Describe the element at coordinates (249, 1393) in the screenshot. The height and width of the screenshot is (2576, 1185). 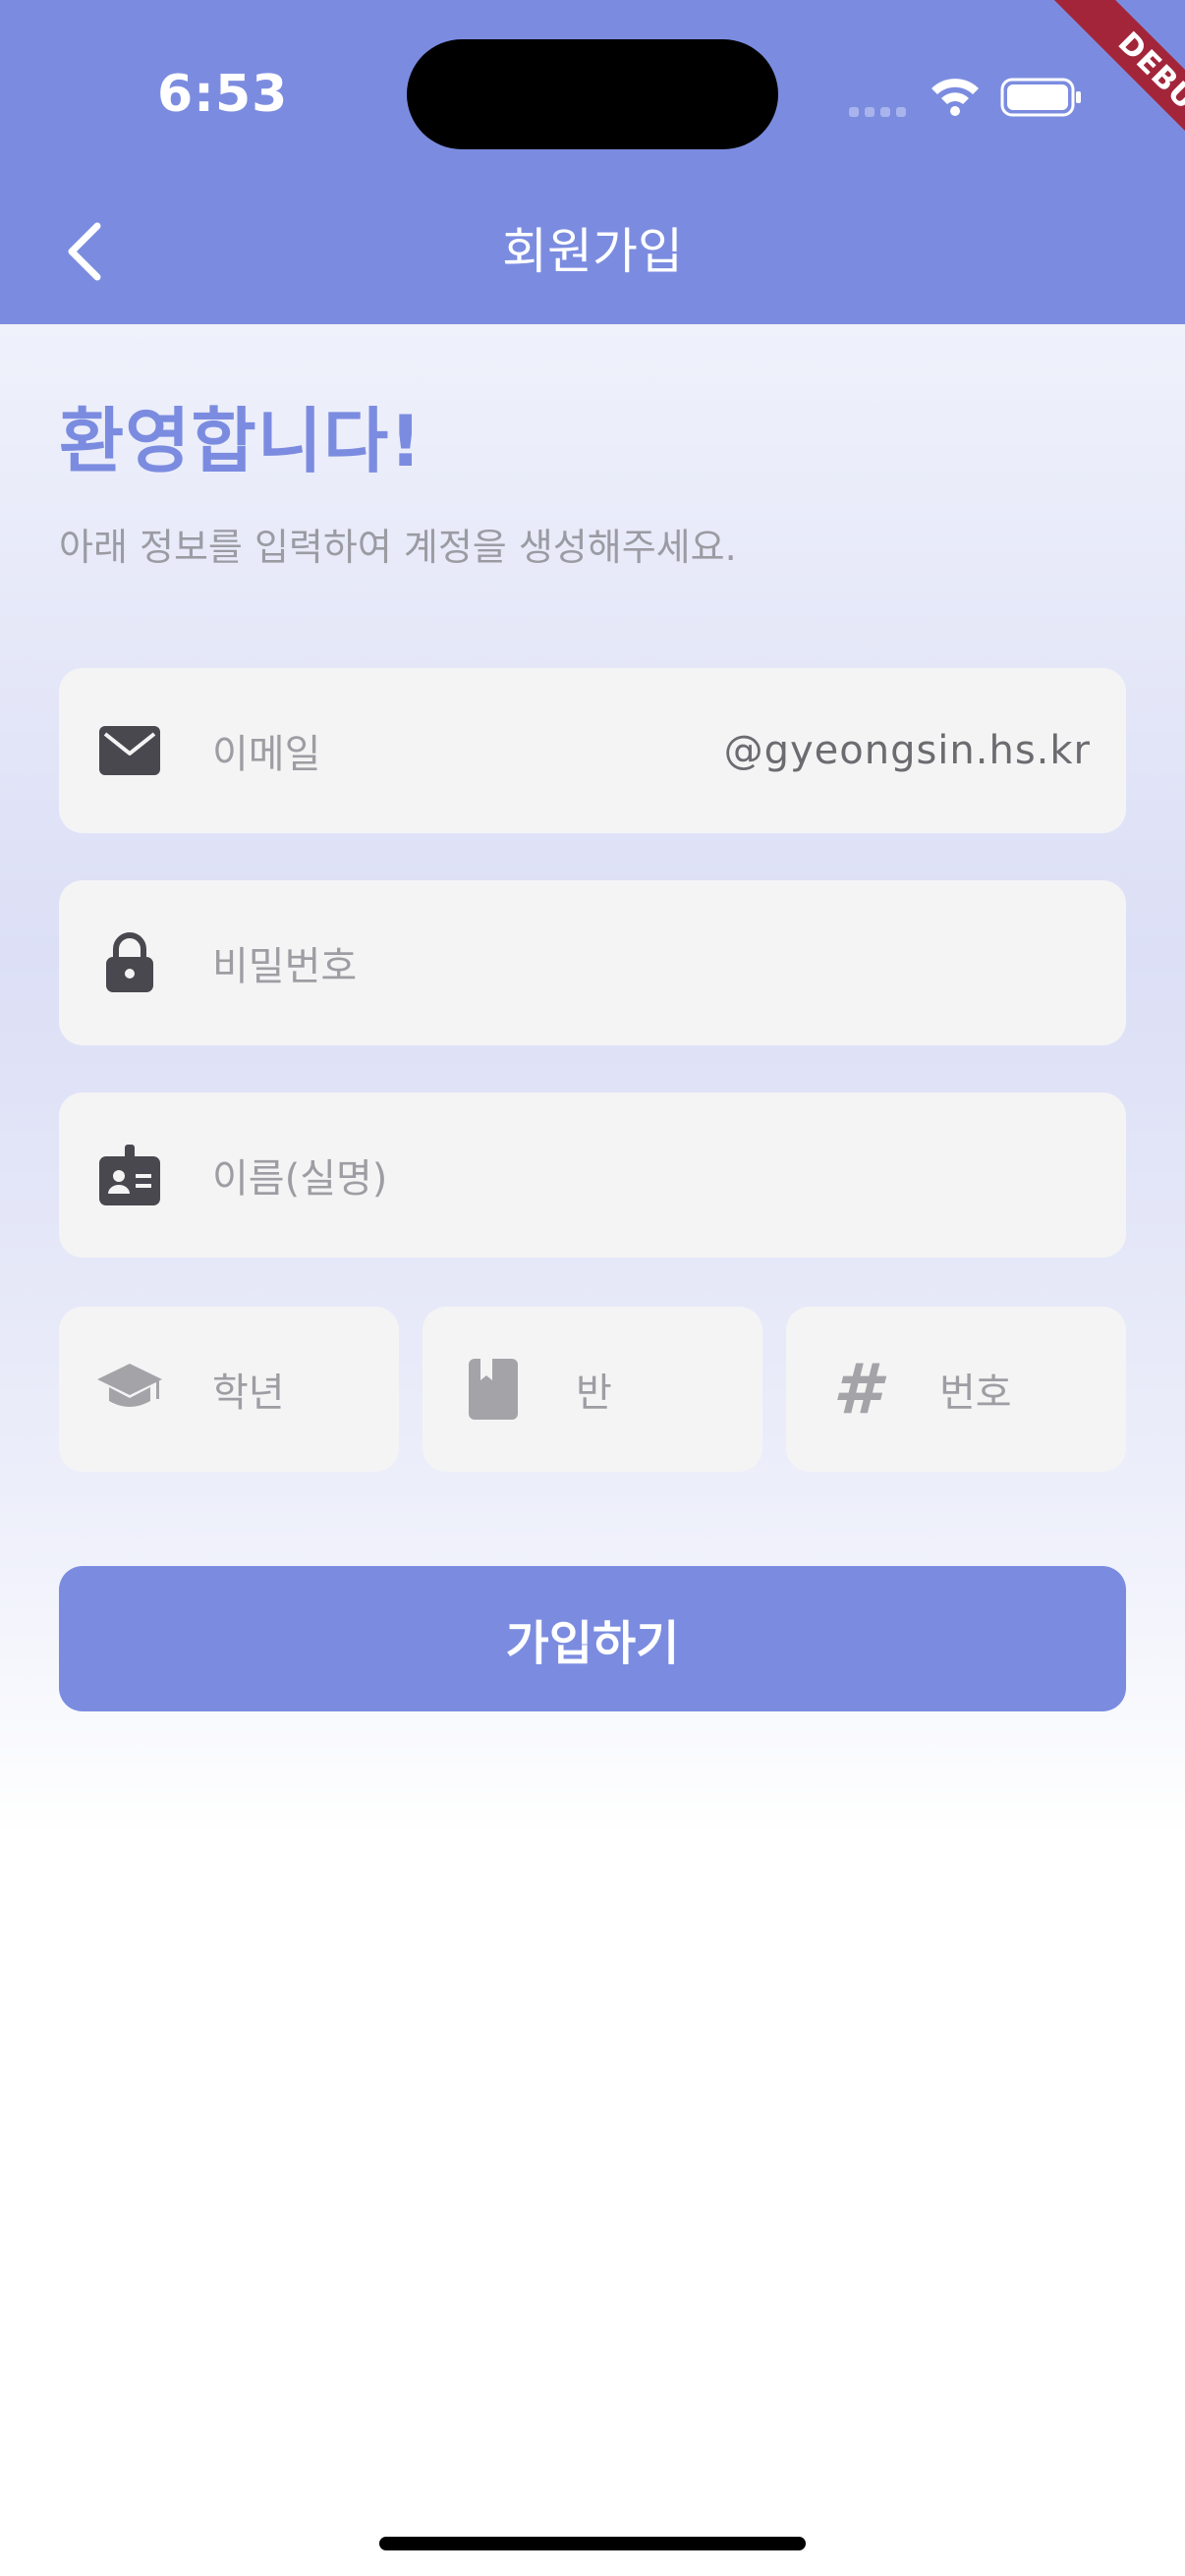
I see `grade-placeholder: 학년` at that location.